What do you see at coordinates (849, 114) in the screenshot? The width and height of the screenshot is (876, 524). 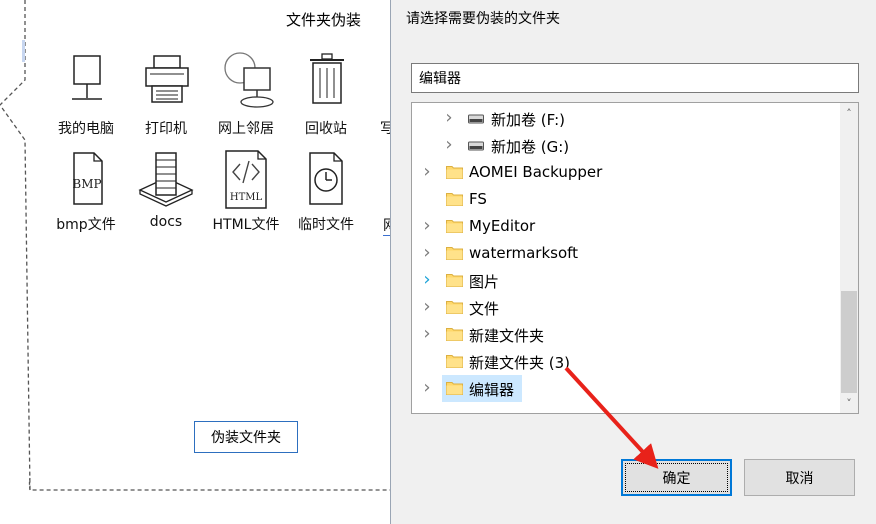 I see `scroll-up-arrow-icon: ˄` at bounding box center [849, 114].